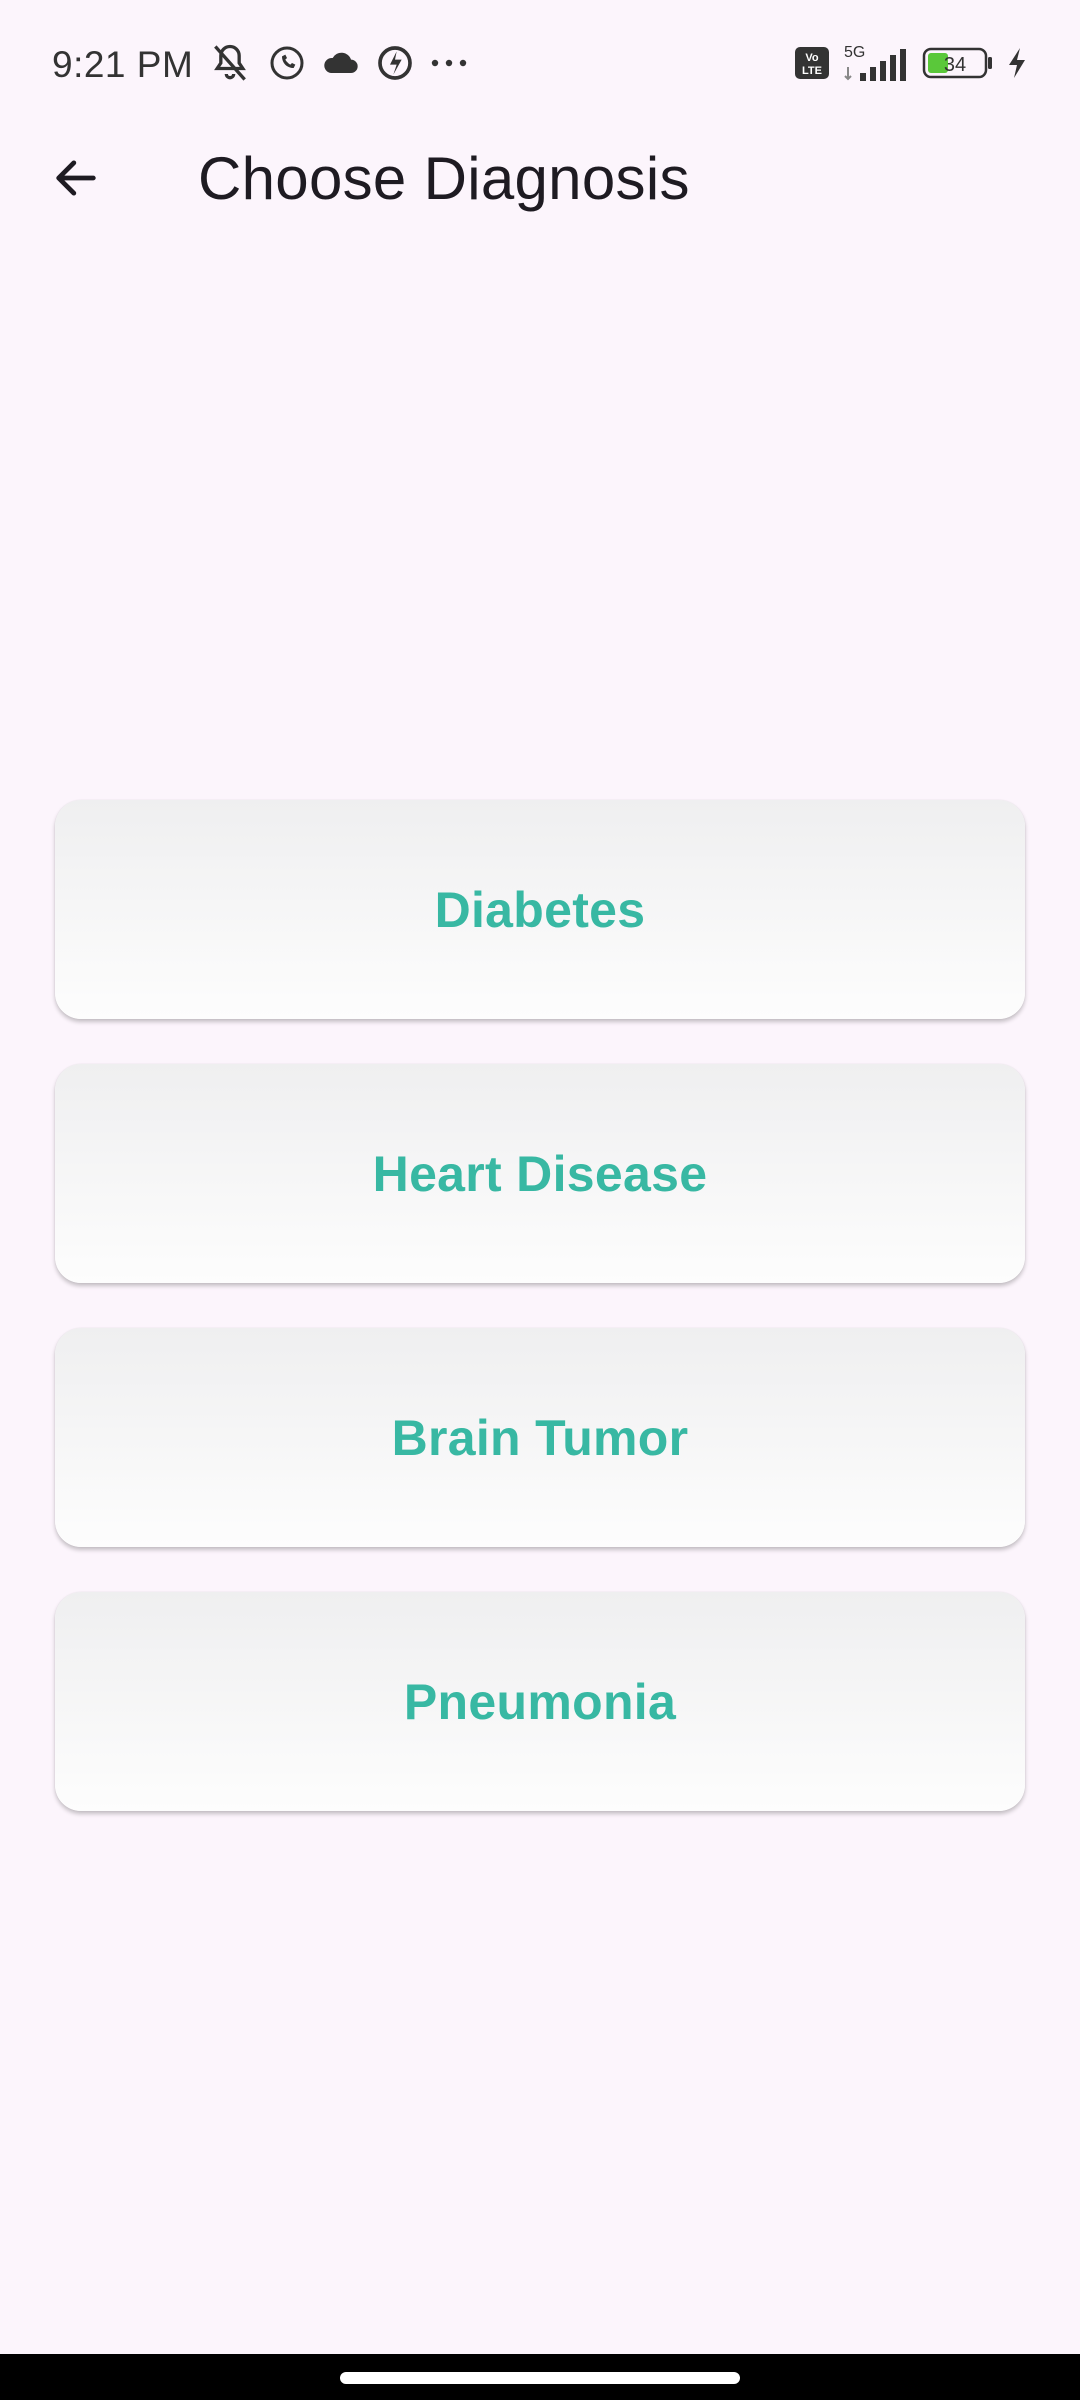 The height and width of the screenshot is (2400, 1080). I want to click on pneumonia-button: Pneumonia, so click(540, 1701).